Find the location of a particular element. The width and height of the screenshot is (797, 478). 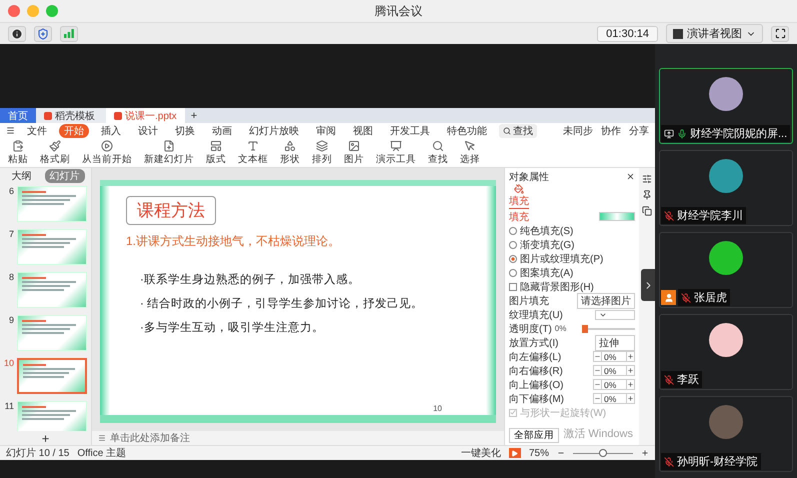

search-field: 查找 is located at coordinates (518, 131).